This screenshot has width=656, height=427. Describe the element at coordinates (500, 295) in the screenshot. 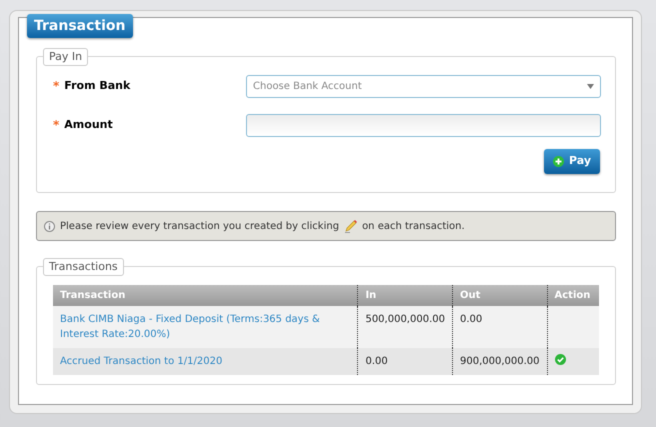

I see `column-header: Out` at that location.